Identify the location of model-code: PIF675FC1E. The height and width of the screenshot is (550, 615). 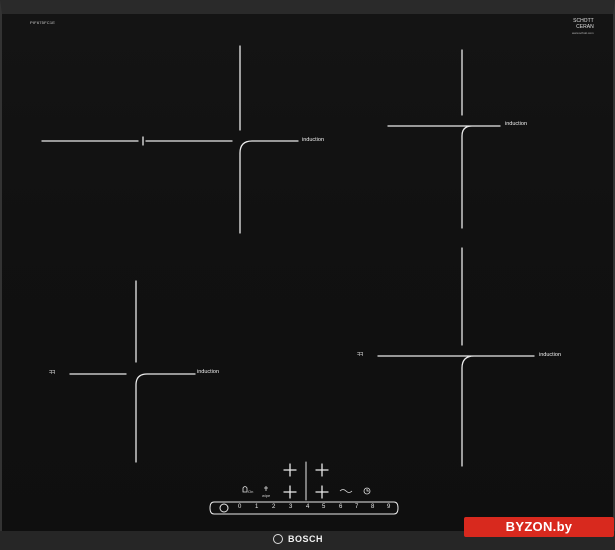
(43, 22).